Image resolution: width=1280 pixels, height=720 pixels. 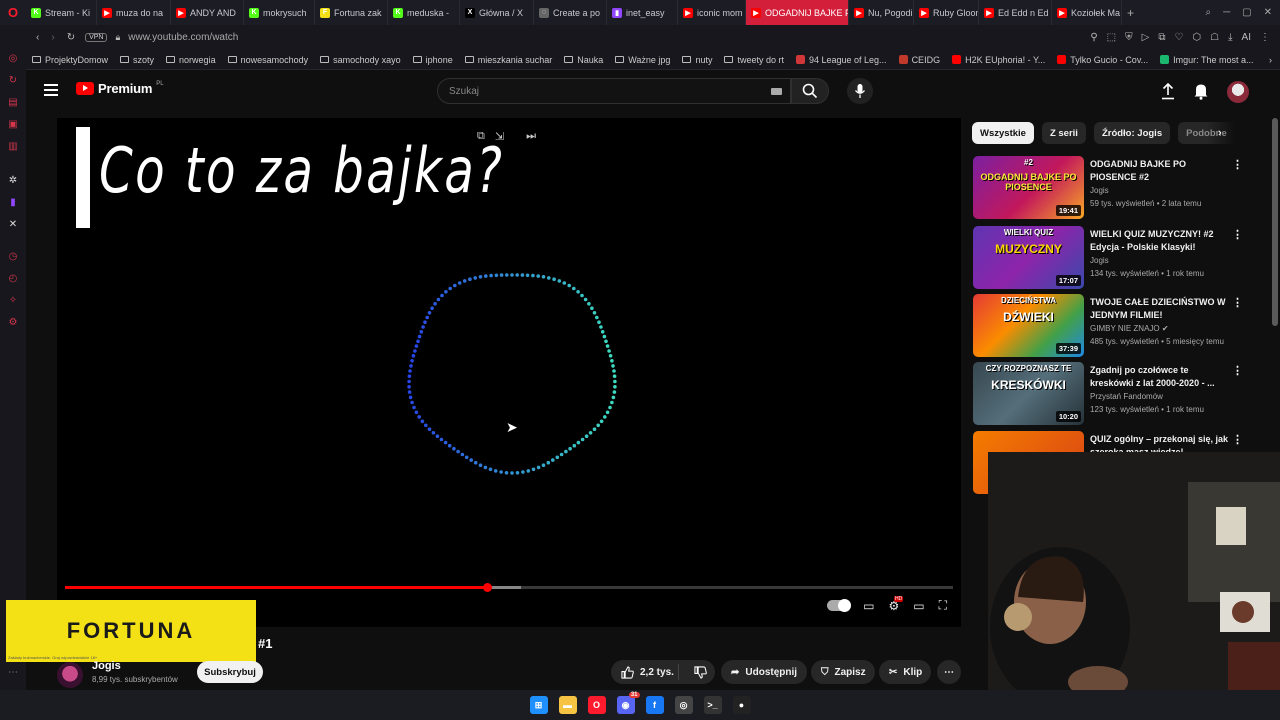 What do you see at coordinates (1130, 12) in the screenshot?
I see `new-tab-icon: +` at bounding box center [1130, 12].